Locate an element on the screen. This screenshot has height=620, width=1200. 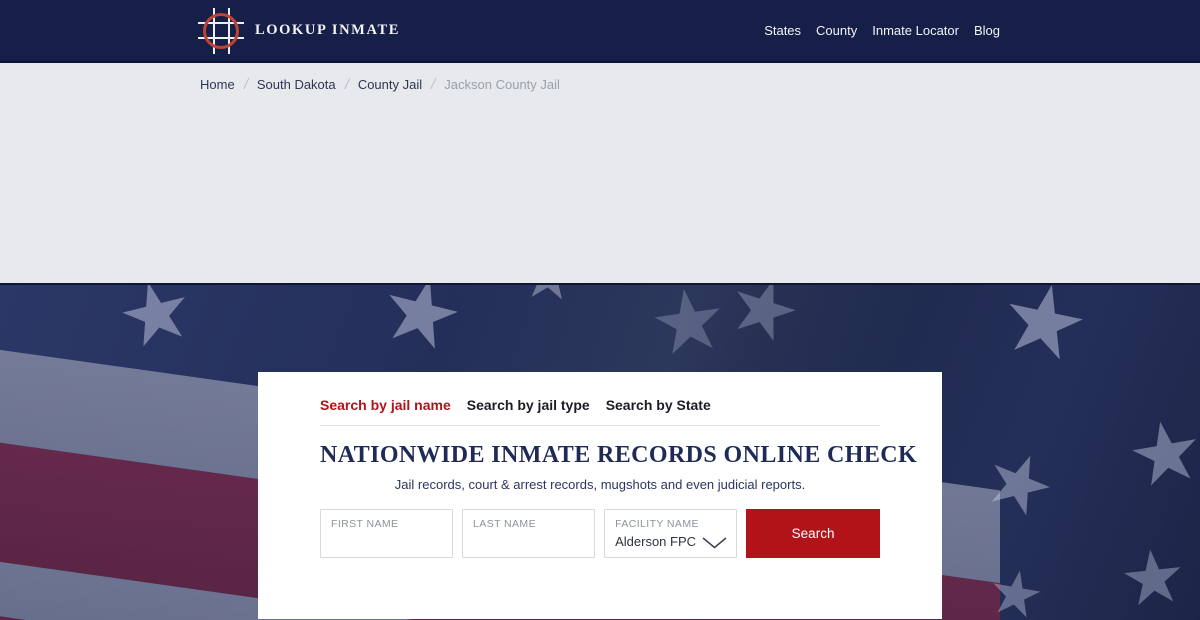
breadcrumb-home: Home is located at coordinates (217, 84).